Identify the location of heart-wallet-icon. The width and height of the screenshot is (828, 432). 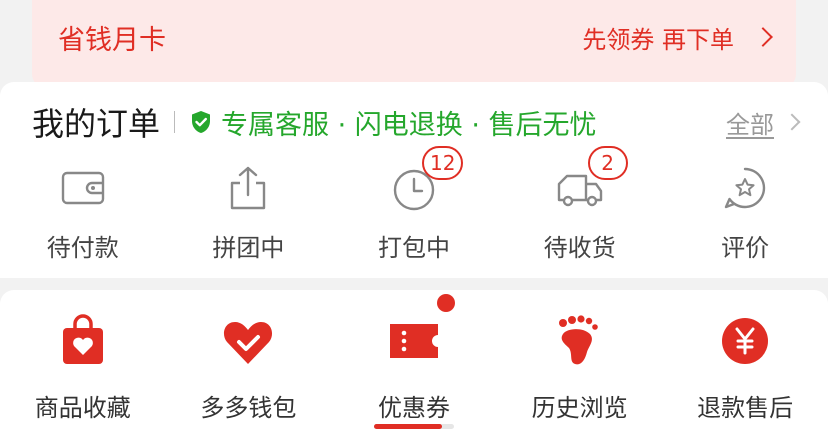
(248, 343).